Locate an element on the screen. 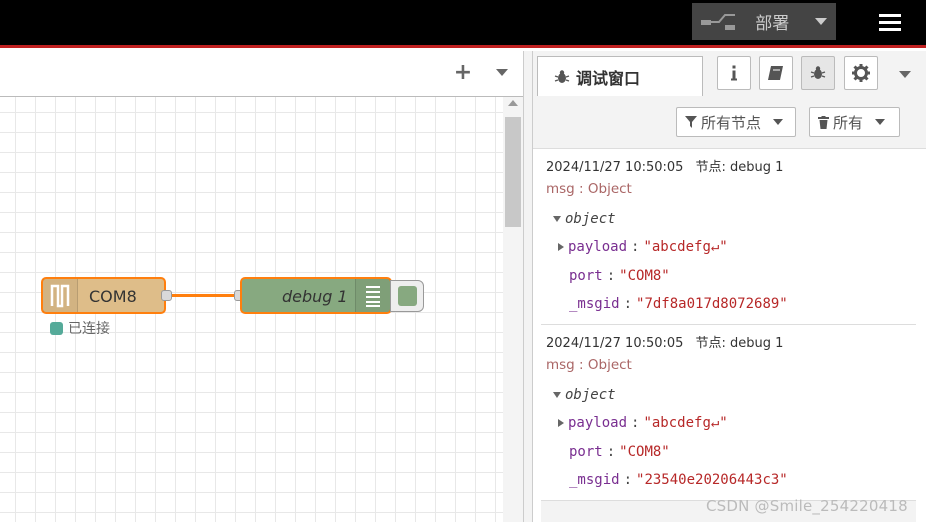 The image size is (926, 522). serial-in-node: COM8 is located at coordinates (103, 295).